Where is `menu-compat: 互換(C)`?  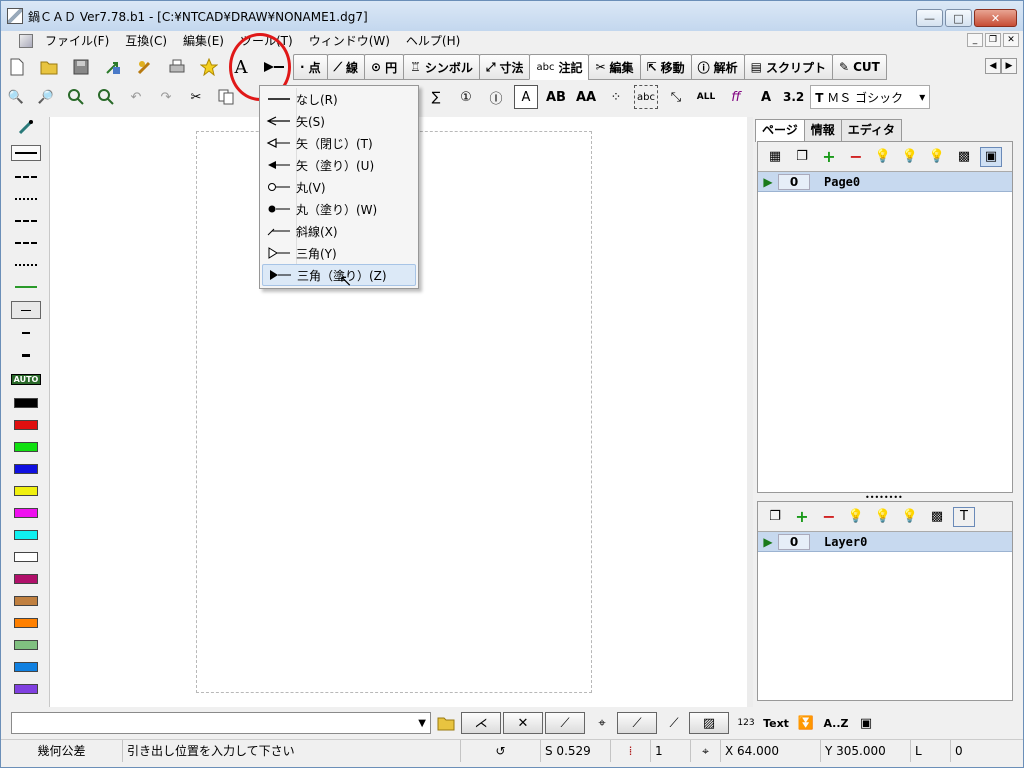
menu-compat: 互換(C) is located at coordinates (146, 41).